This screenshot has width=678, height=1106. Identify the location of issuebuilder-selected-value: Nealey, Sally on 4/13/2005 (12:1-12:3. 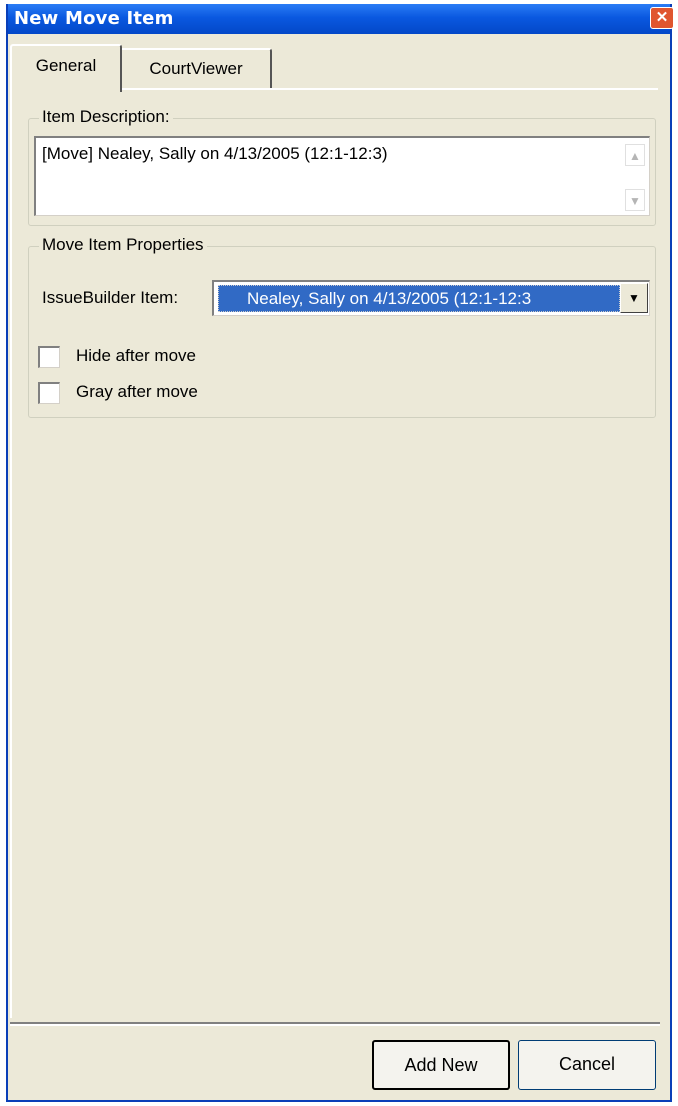
(419, 298).